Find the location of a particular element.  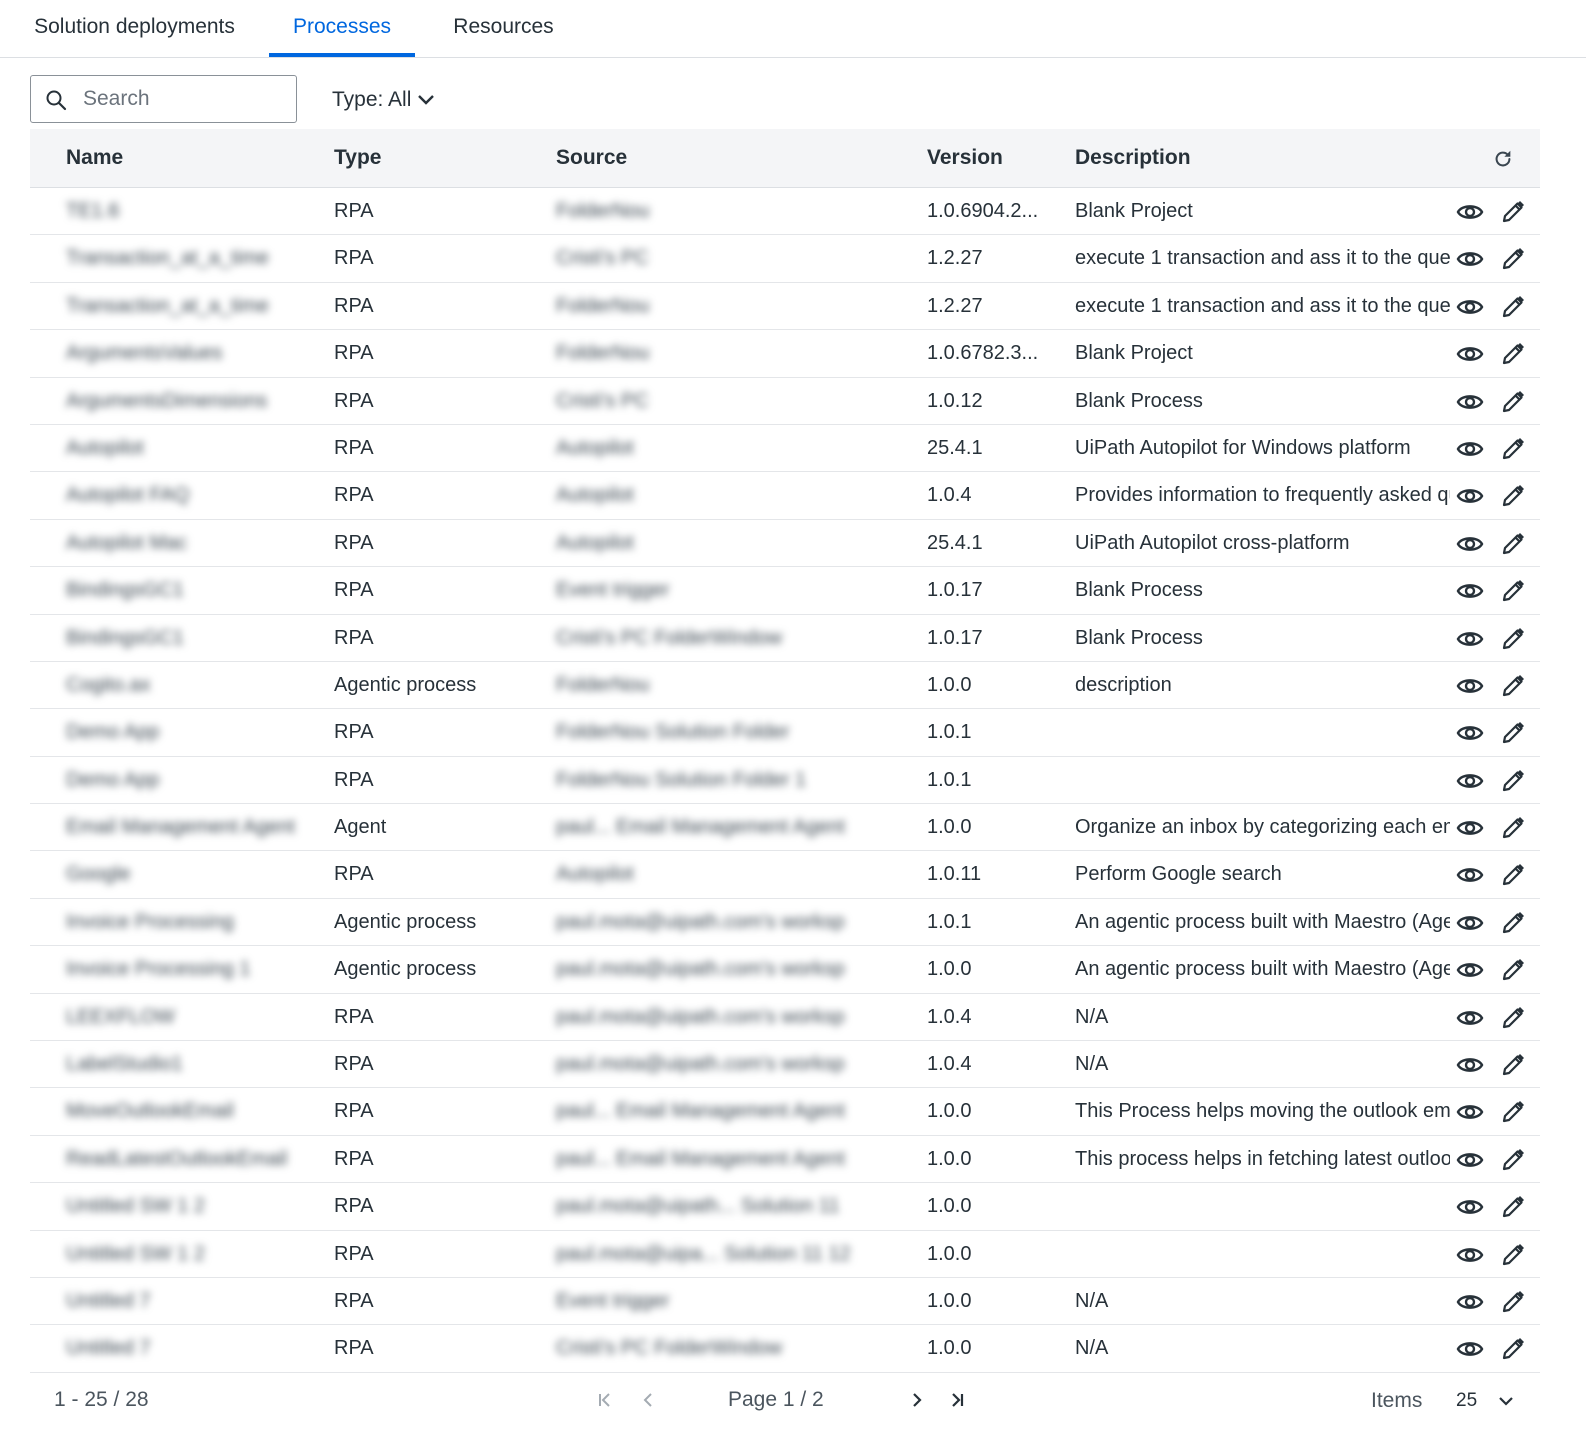

process-name: ArgumentsDimensions is located at coordinates (186, 401).